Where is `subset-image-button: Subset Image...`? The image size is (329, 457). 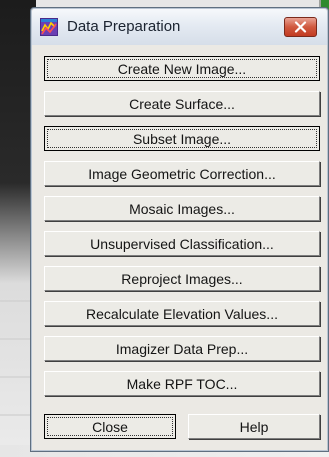 subset-image-button: Subset Image... is located at coordinates (182, 138).